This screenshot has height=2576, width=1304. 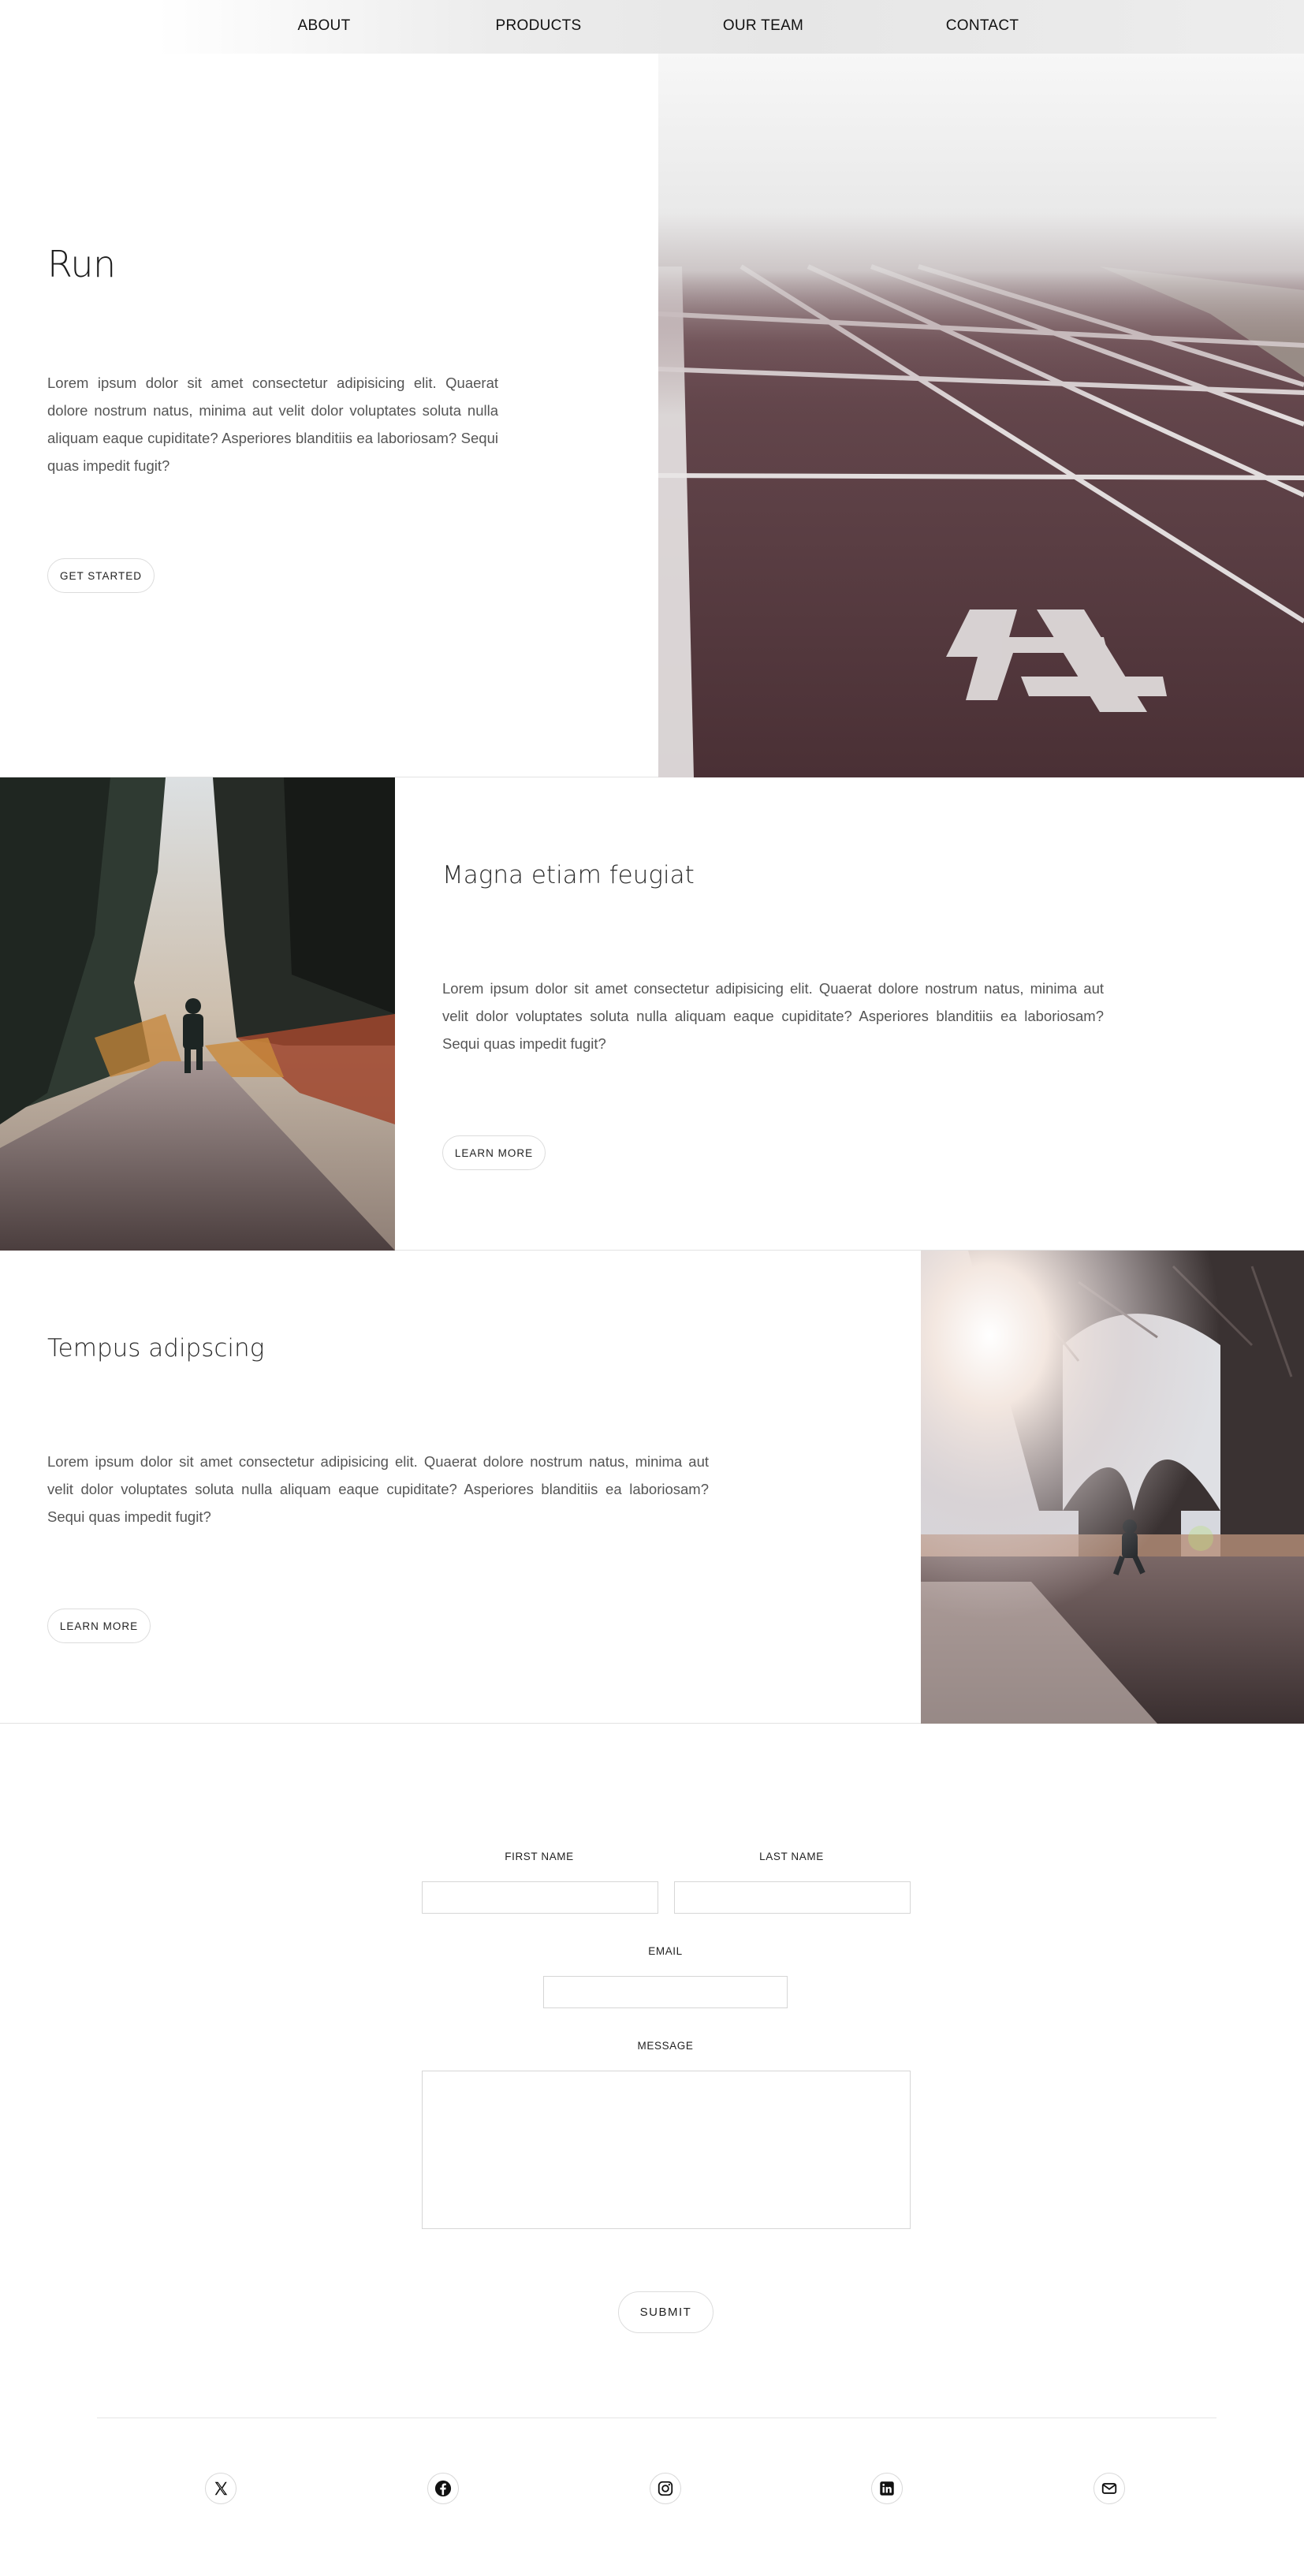 What do you see at coordinates (540, 1898) in the screenshot?
I see `first-name-field` at bounding box center [540, 1898].